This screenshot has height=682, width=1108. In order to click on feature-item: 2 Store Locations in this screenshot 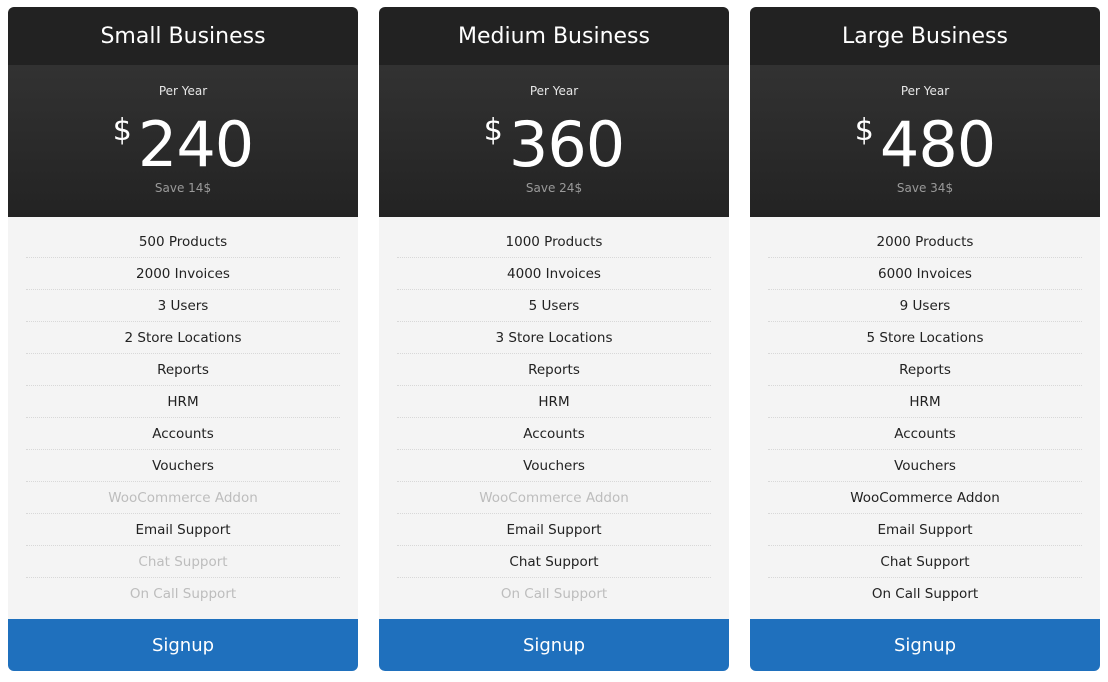, I will do `click(183, 338)`.